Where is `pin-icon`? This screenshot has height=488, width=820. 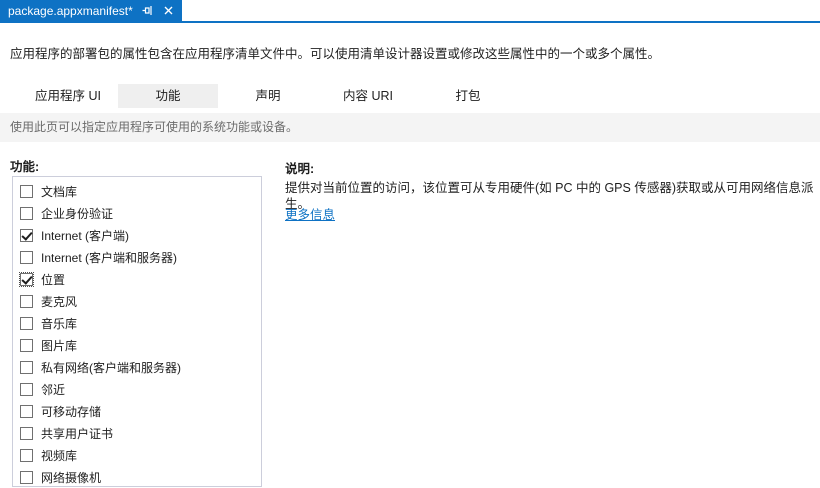
pin-icon is located at coordinates (148, 11).